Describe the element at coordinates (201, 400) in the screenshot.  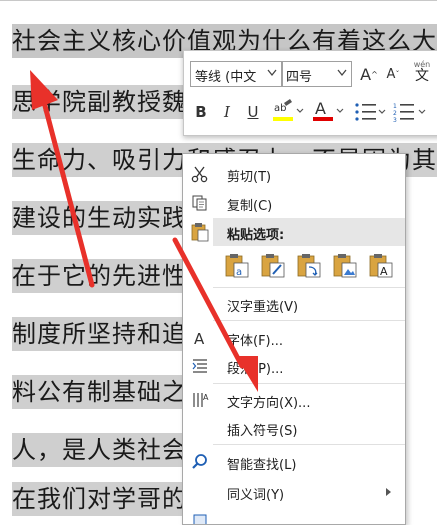
I see `text-direction-icon: A` at that location.